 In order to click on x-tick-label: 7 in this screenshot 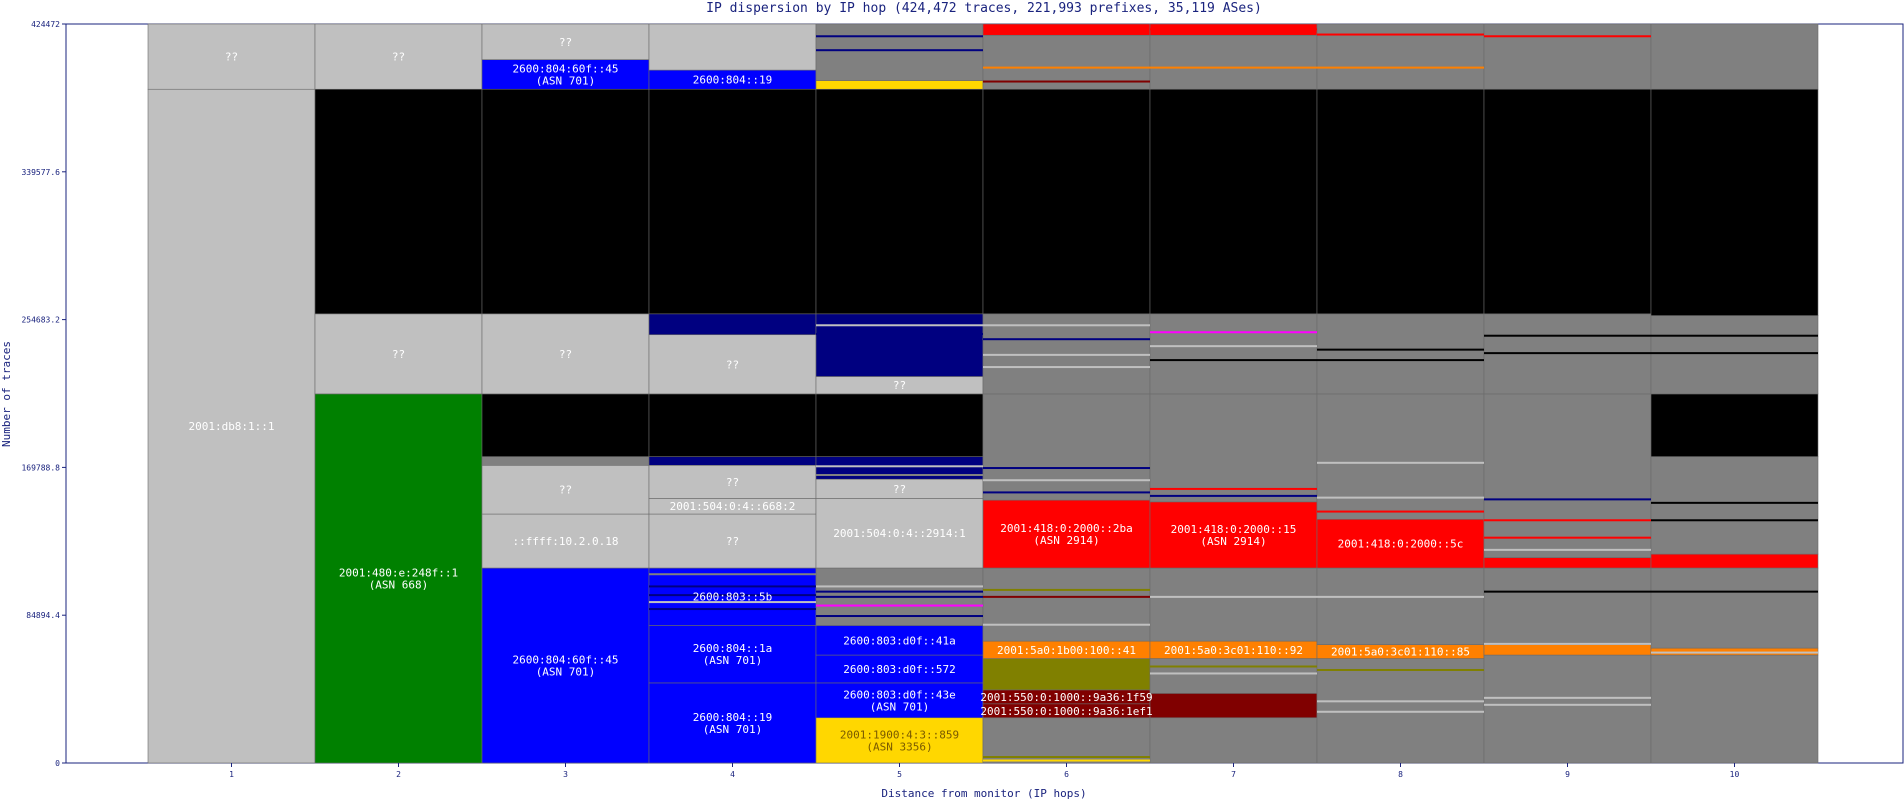, I will do `click(1233, 774)`.